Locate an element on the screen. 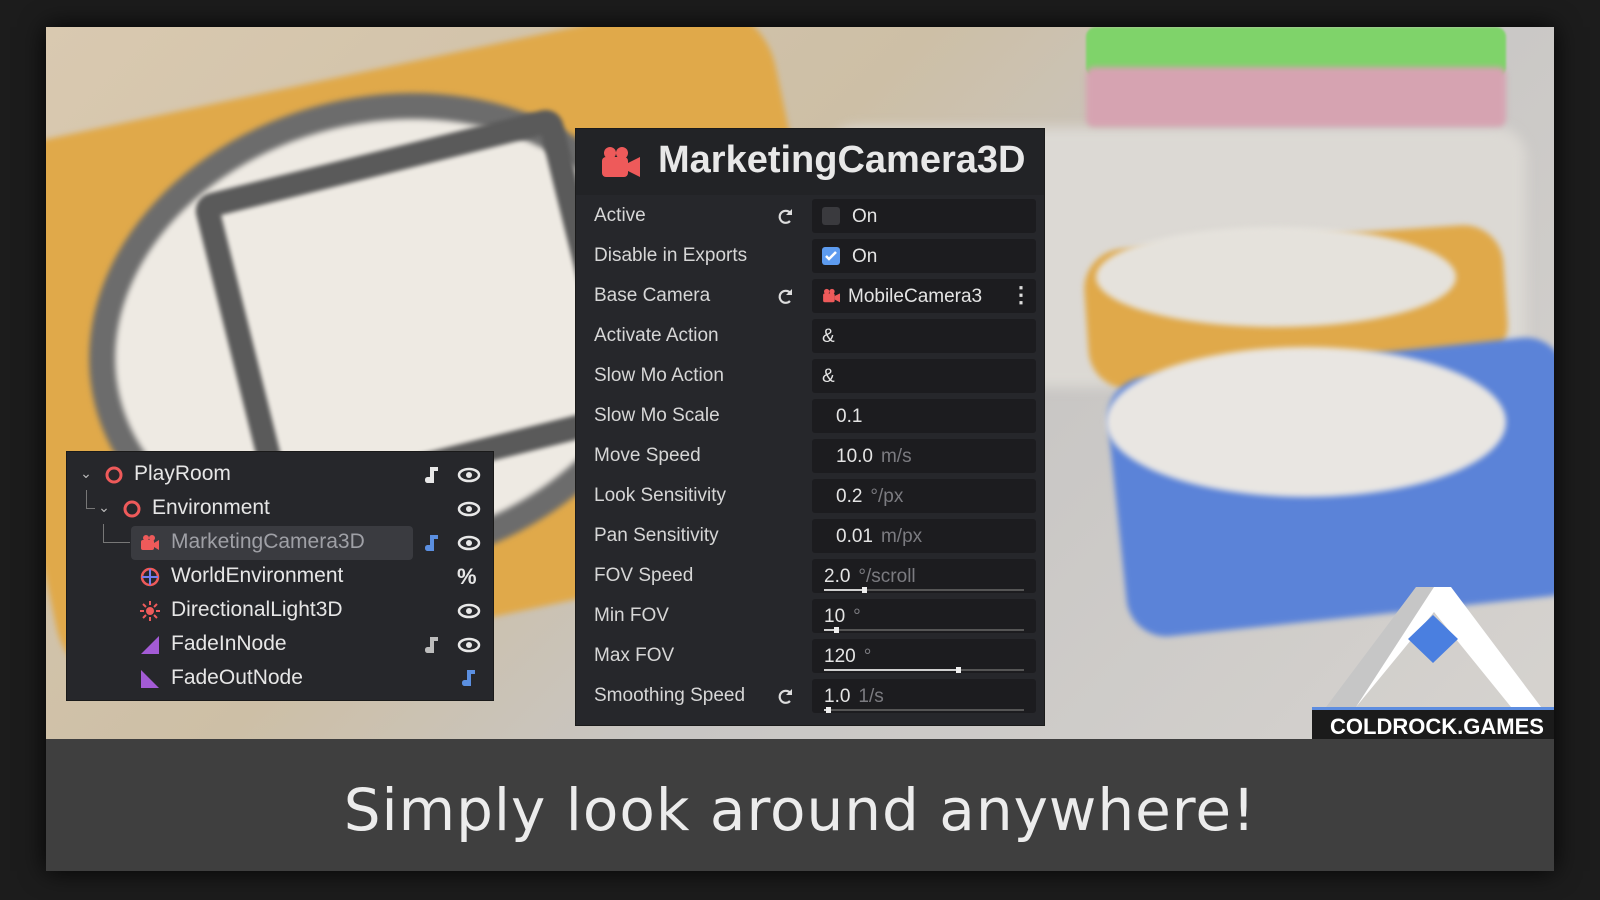 The image size is (1600, 900). property-row-max-fov: Max FOV 120 ° is located at coordinates (810, 656).